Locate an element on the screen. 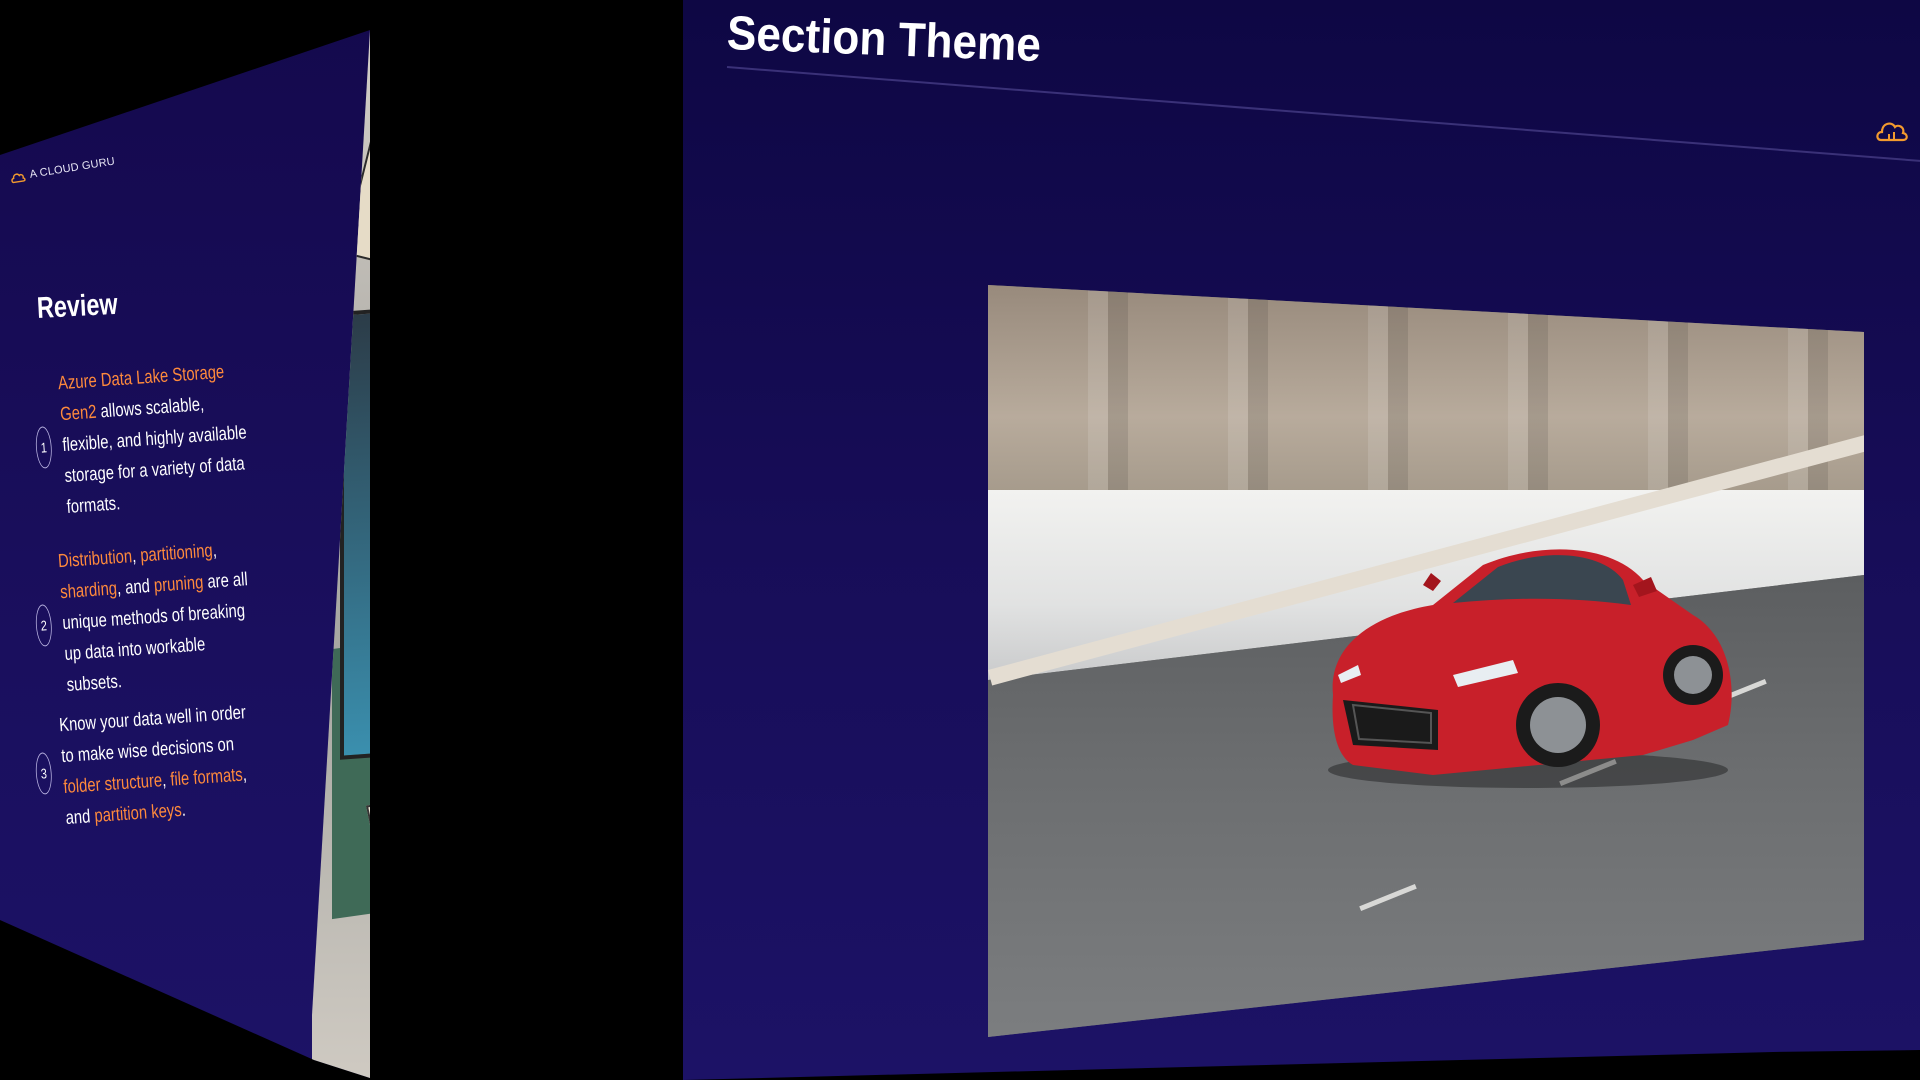  red-sports-car-image is located at coordinates (1530, 668).